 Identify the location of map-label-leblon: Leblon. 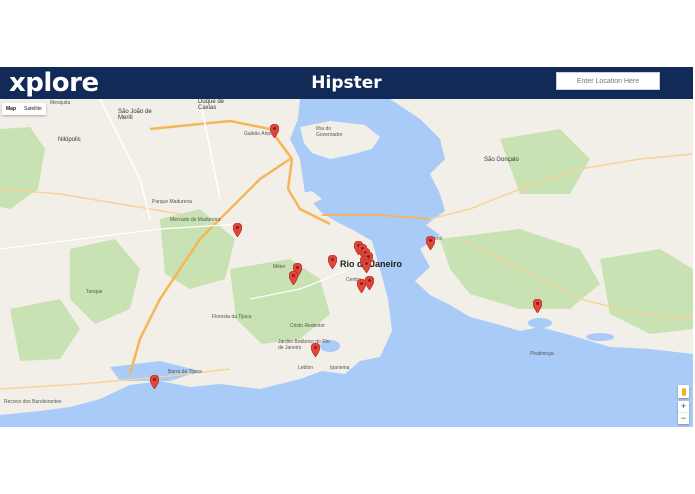
(306, 368).